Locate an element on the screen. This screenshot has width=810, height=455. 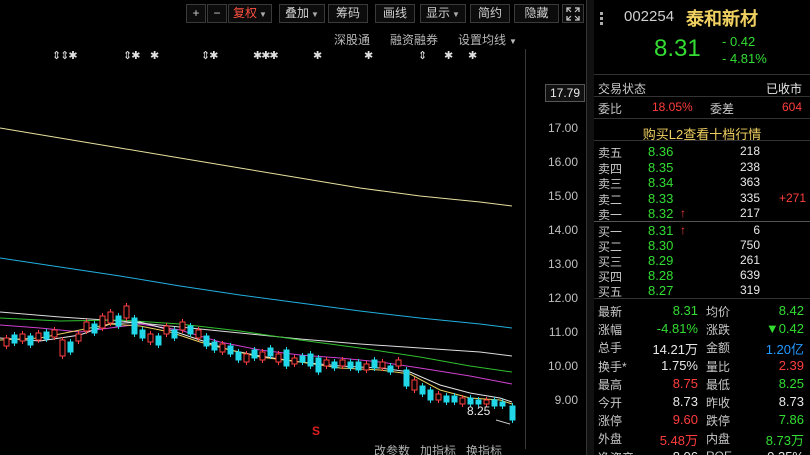
ask-row: 卖二 8.33 335 +271 is located at coordinates (702, 199).